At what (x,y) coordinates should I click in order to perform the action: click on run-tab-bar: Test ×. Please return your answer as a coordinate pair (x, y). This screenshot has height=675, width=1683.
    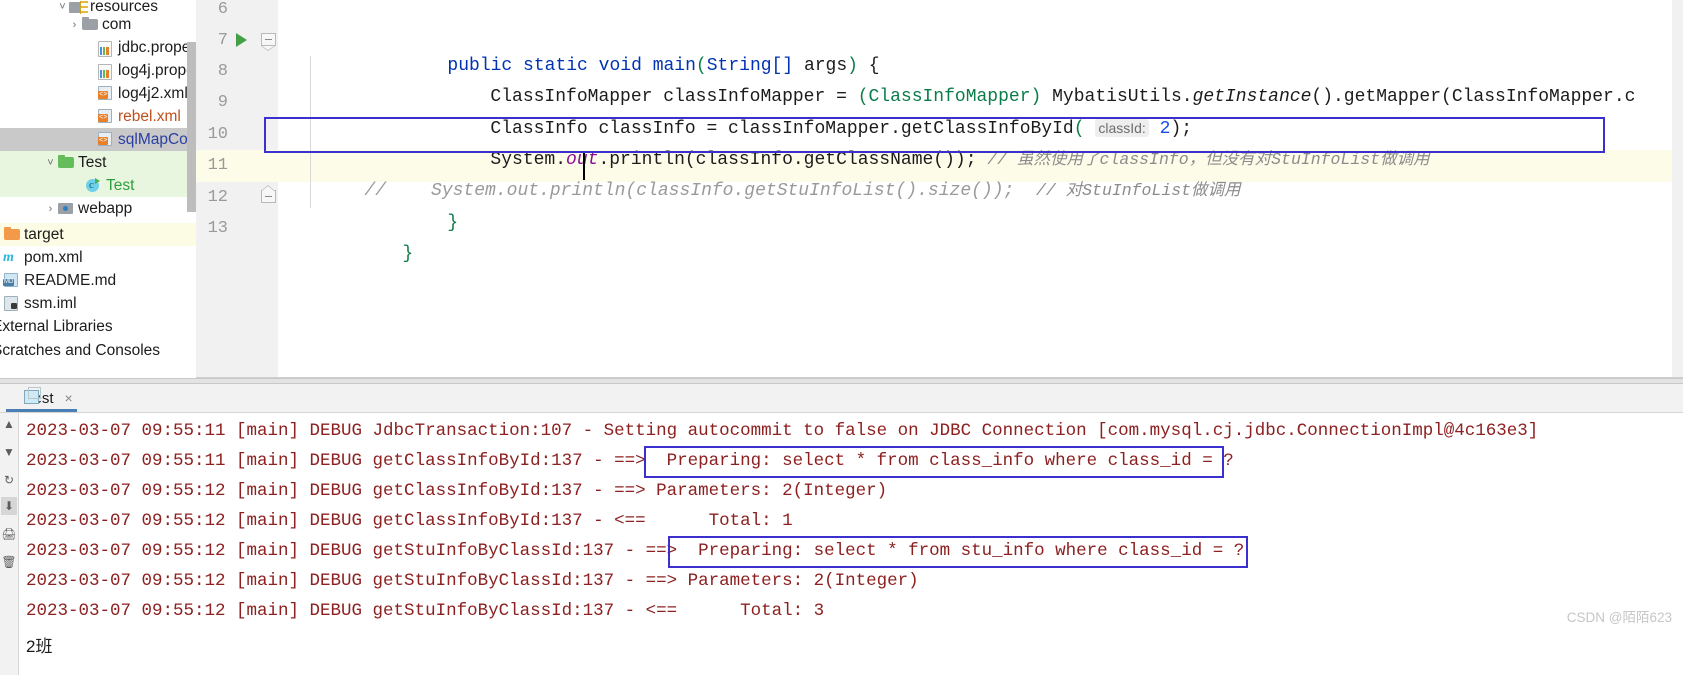
    Looking at the image, I should click on (841, 398).